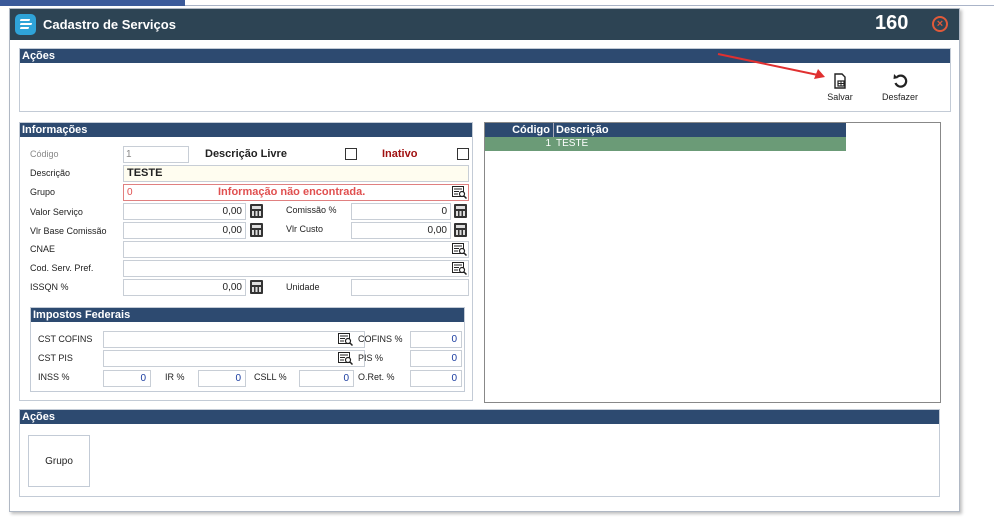  Describe the element at coordinates (292, 192) in the screenshot. I see `grupo-message: Informação não encontrada.` at that location.